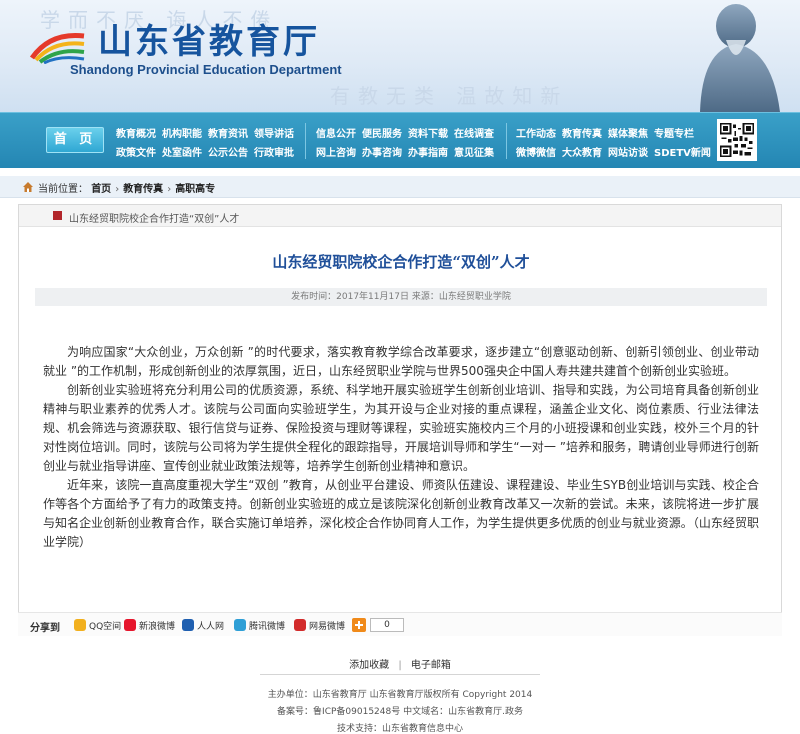 This screenshot has width=800, height=734. Describe the element at coordinates (57, 215) in the screenshot. I see `bullet-square-icon` at that location.